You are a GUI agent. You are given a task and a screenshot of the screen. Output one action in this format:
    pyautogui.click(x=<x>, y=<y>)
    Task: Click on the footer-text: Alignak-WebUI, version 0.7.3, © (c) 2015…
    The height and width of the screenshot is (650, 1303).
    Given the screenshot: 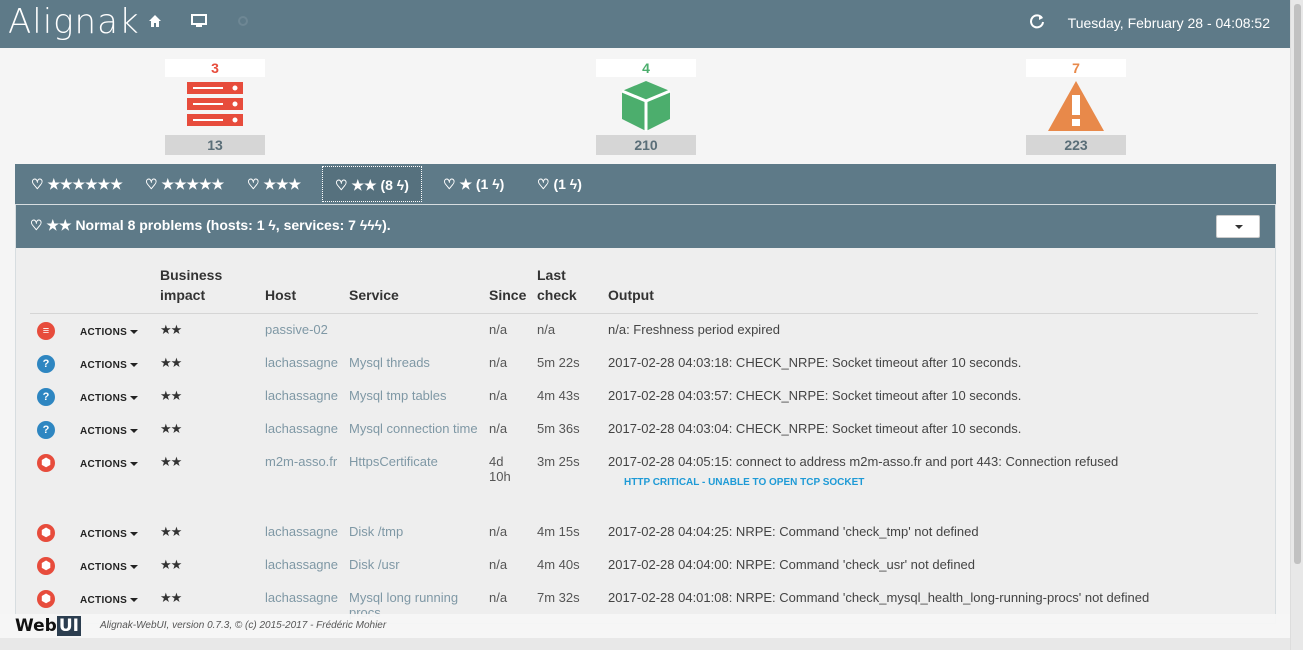 What is the action you would take?
    pyautogui.click(x=243, y=625)
    